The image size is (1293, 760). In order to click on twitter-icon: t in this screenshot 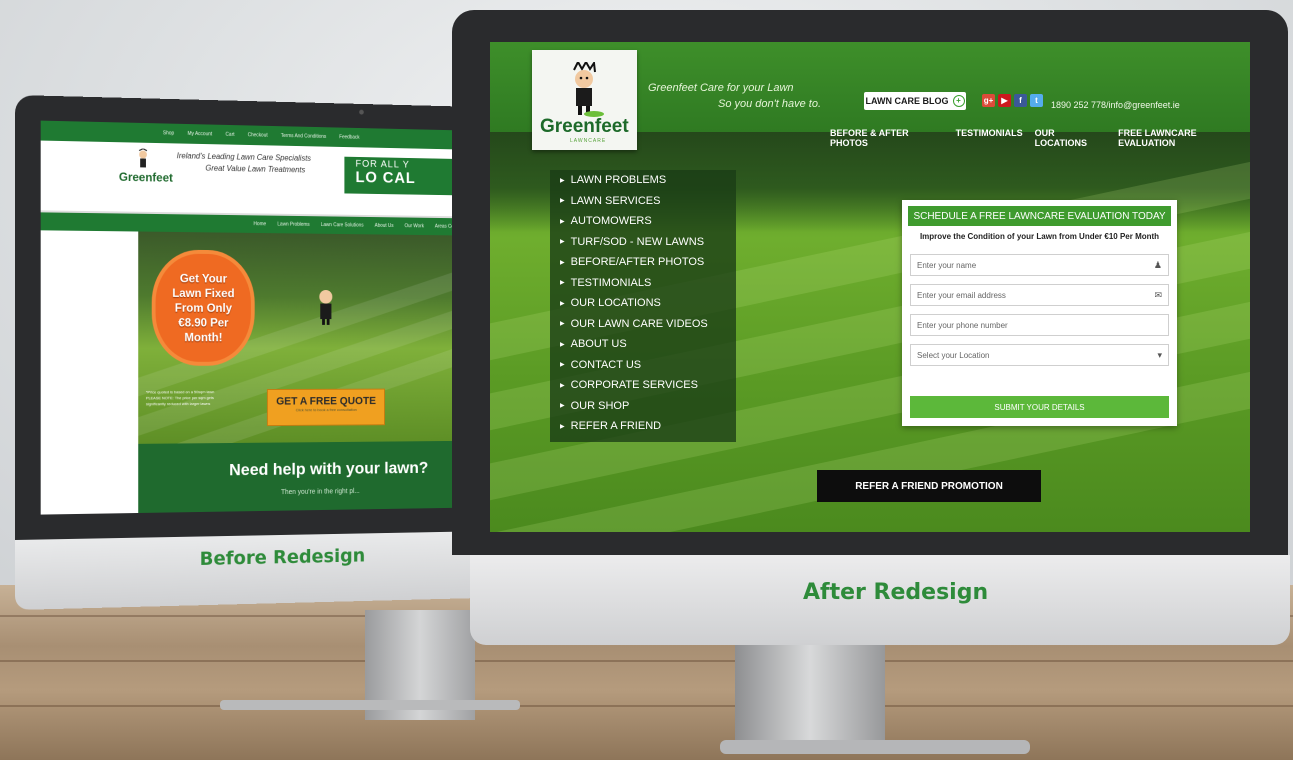, I will do `click(1036, 100)`.